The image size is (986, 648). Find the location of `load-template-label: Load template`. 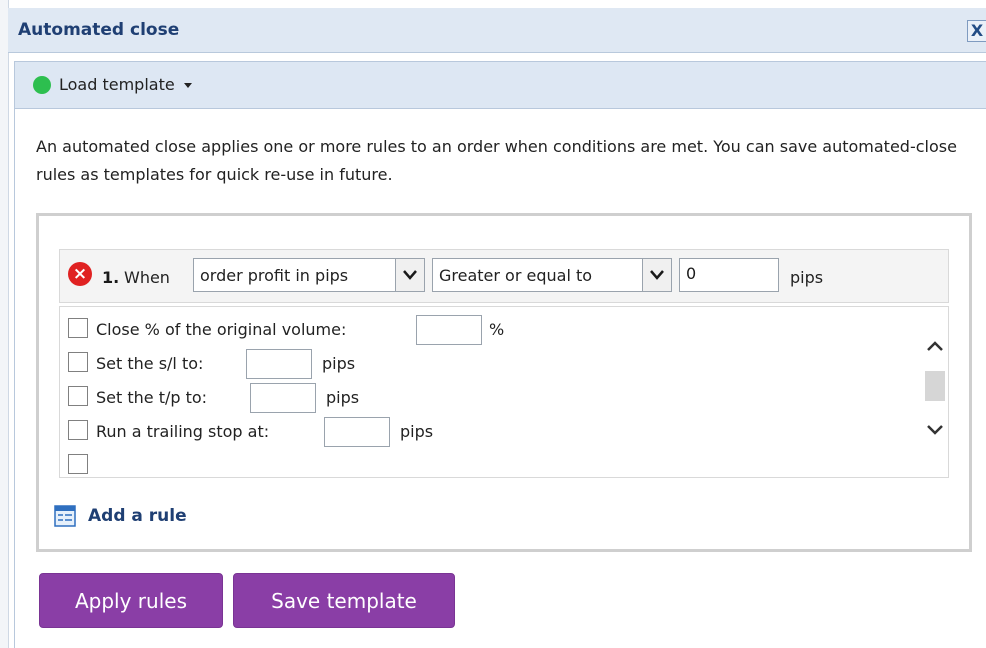

load-template-label: Load template is located at coordinates (117, 84).